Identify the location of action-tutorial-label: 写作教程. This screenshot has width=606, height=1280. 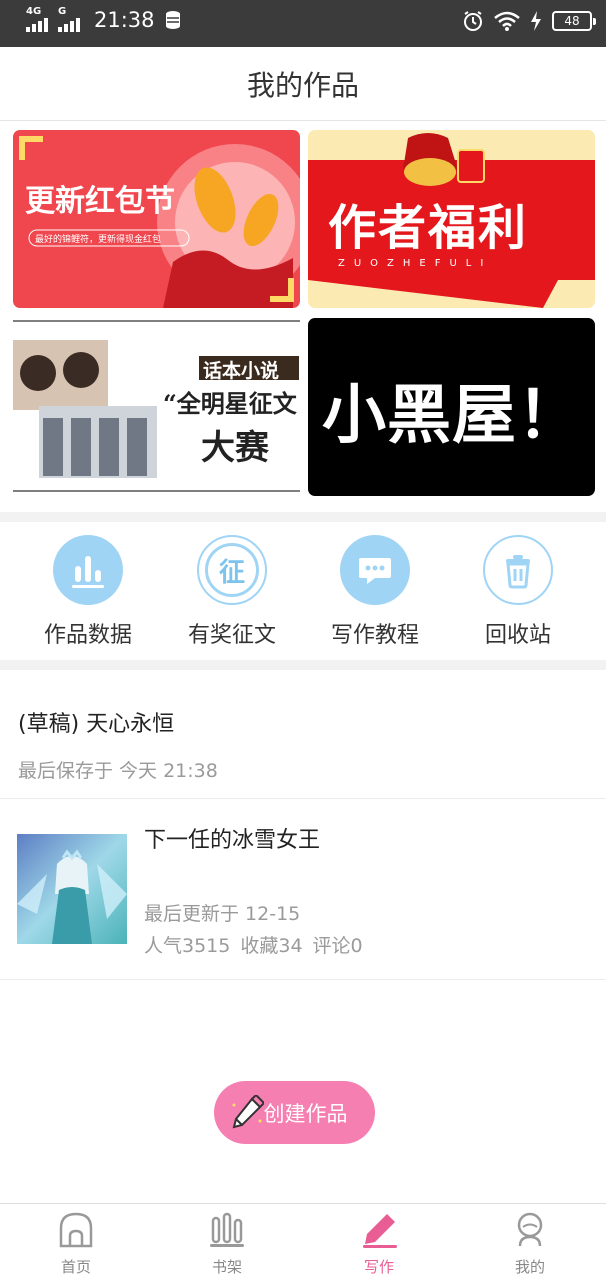
(374, 635).